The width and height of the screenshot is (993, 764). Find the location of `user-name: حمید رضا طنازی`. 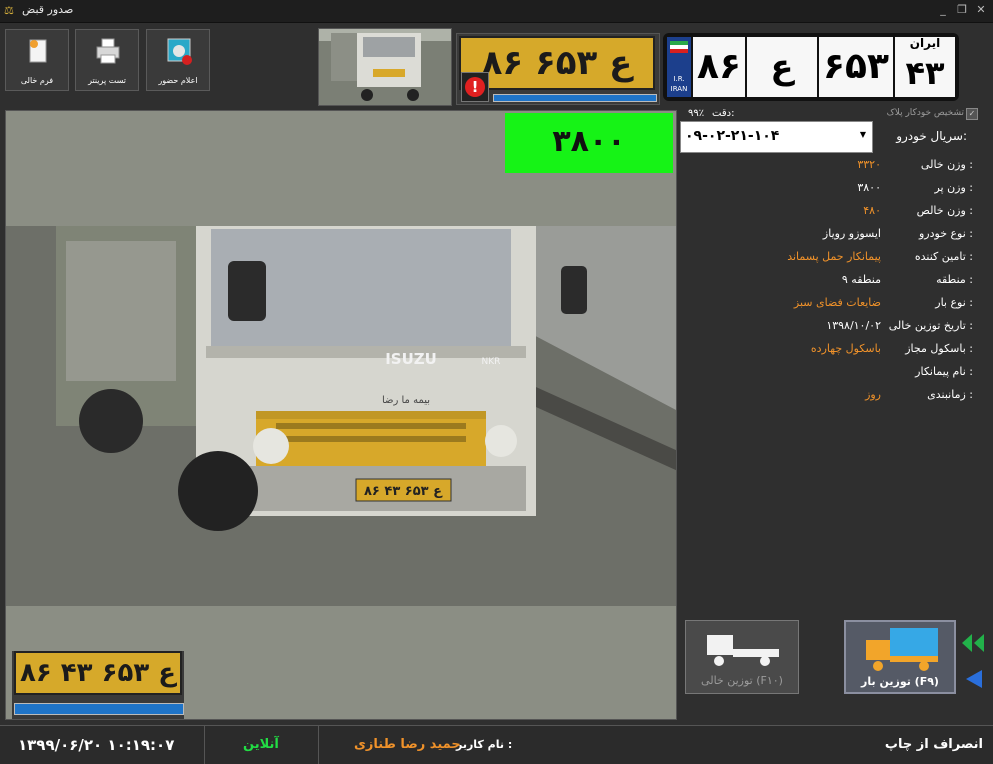

user-name: حمید رضا طنازی is located at coordinates (407, 744).